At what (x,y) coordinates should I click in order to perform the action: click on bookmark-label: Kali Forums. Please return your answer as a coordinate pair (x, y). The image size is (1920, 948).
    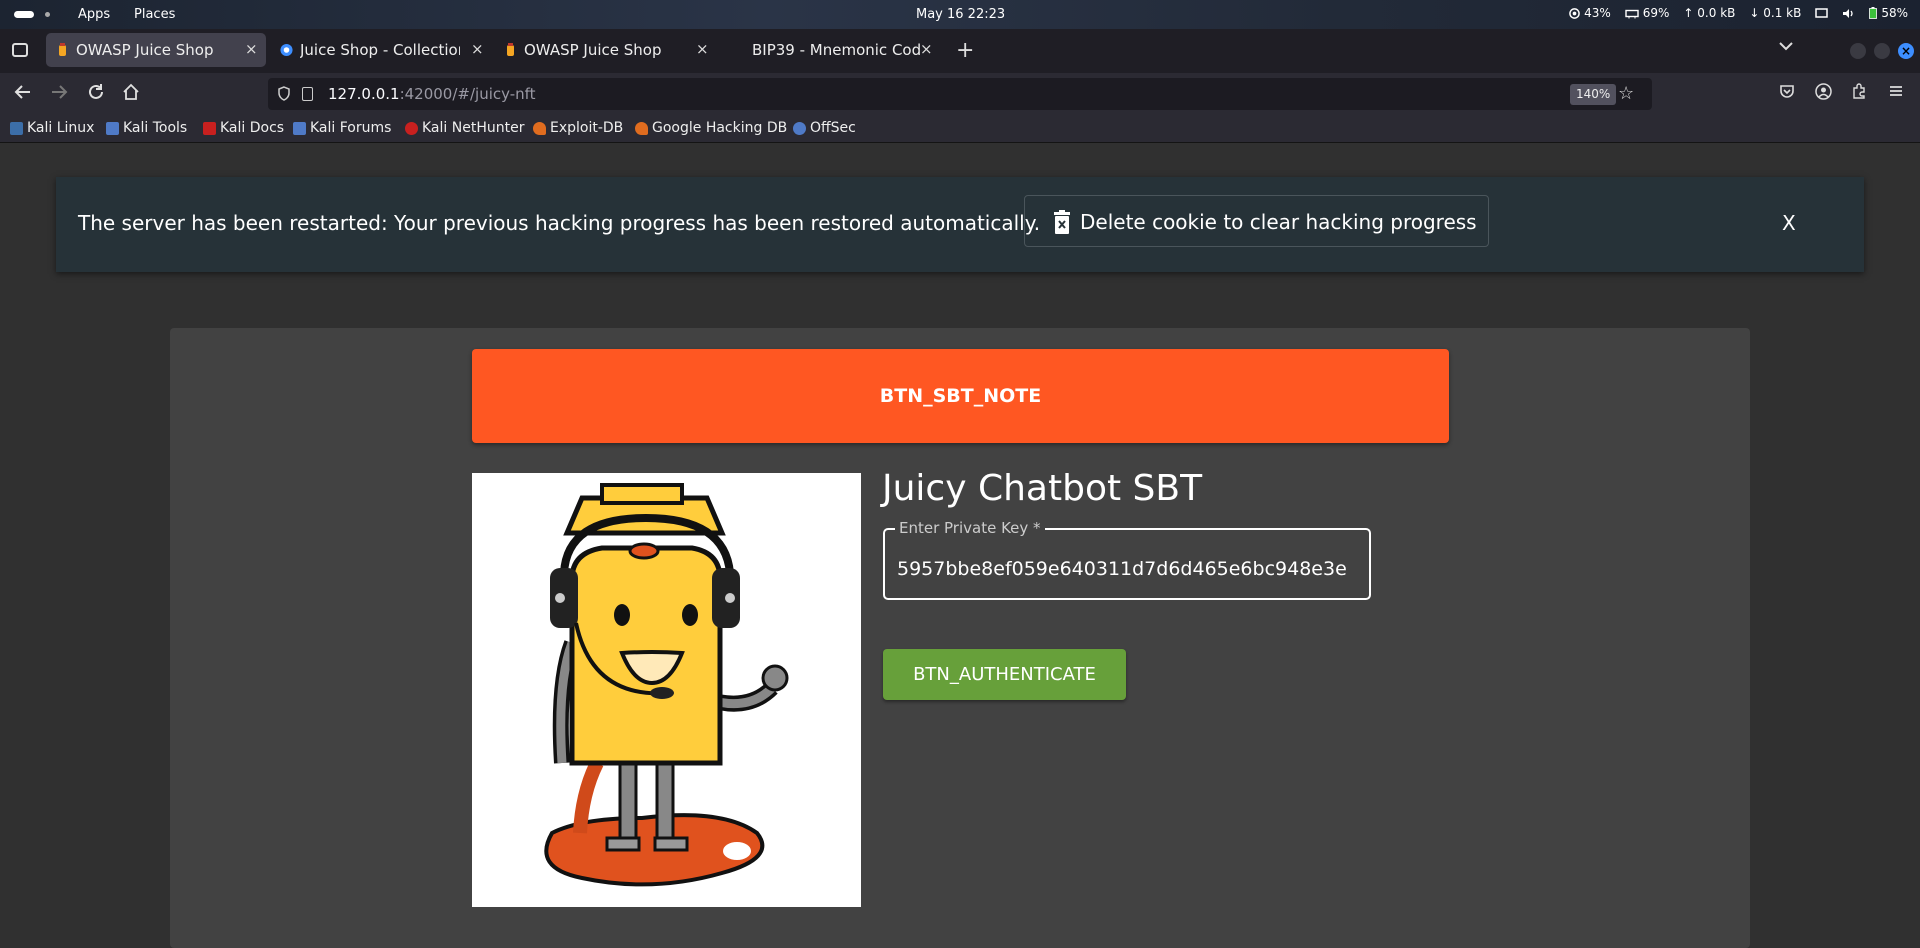
    Looking at the image, I should click on (351, 128).